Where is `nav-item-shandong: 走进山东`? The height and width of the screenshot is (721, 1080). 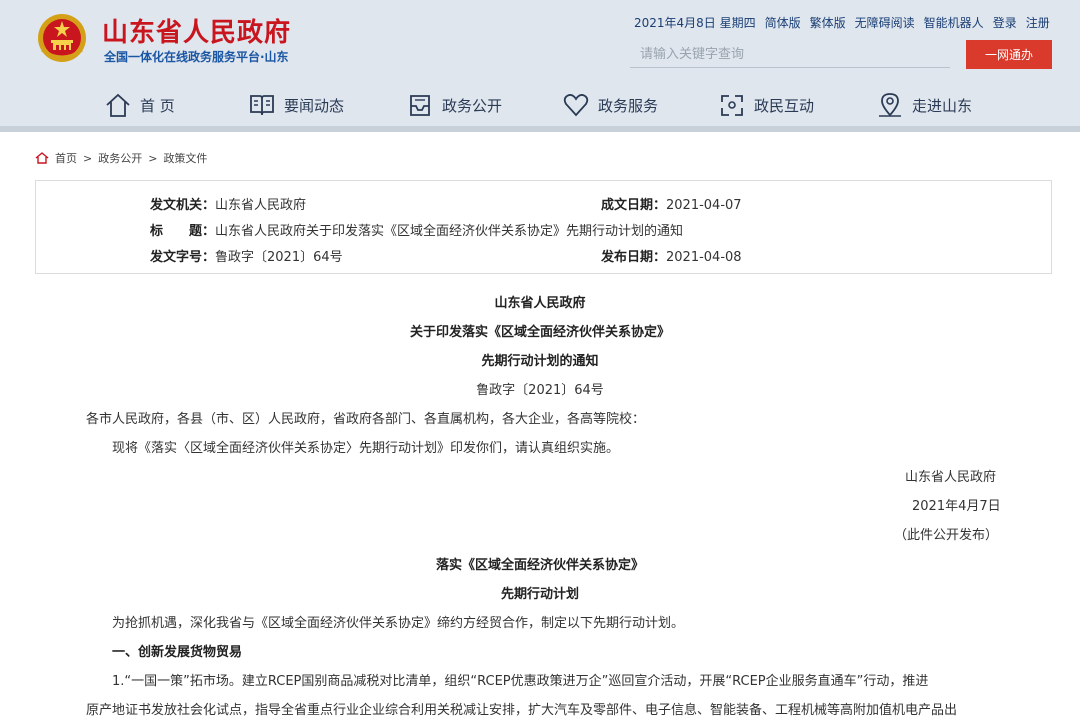 nav-item-shandong: 走进山东 is located at coordinates (924, 105).